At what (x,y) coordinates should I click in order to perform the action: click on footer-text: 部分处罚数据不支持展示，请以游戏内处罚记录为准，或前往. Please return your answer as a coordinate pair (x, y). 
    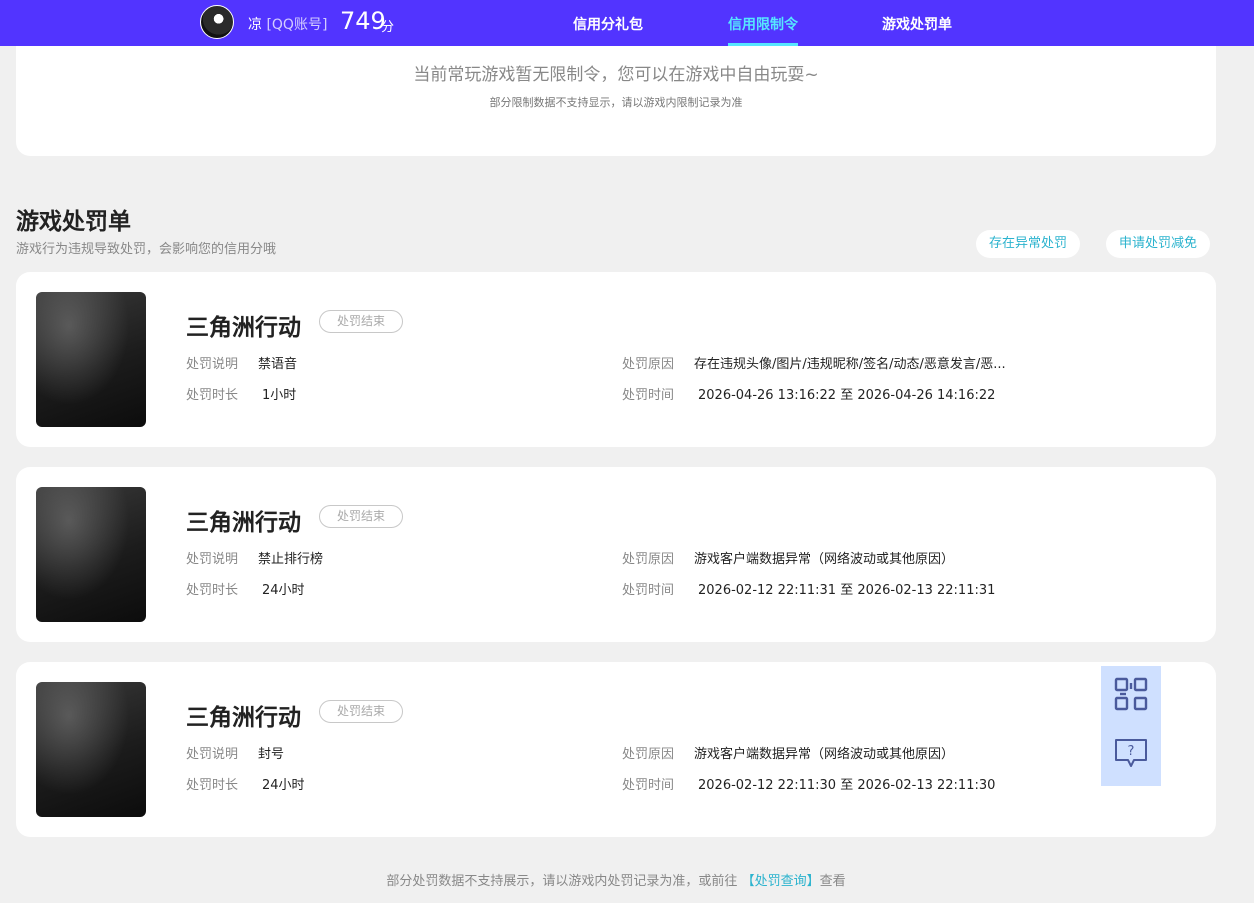
    Looking at the image, I should click on (562, 881).